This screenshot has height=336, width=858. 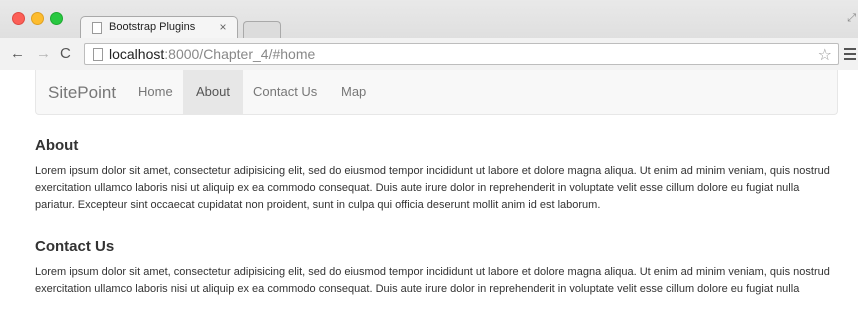 What do you see at coordinates (17, 54) in the screenshot?
I see `back-icon: ←` at bounding box center [17, 54].